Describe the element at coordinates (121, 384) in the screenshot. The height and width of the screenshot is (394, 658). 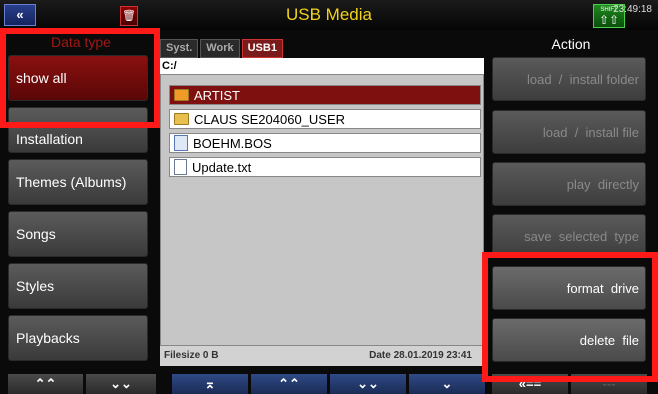
I see `page-down-icon: ⌄⌄` at that location.